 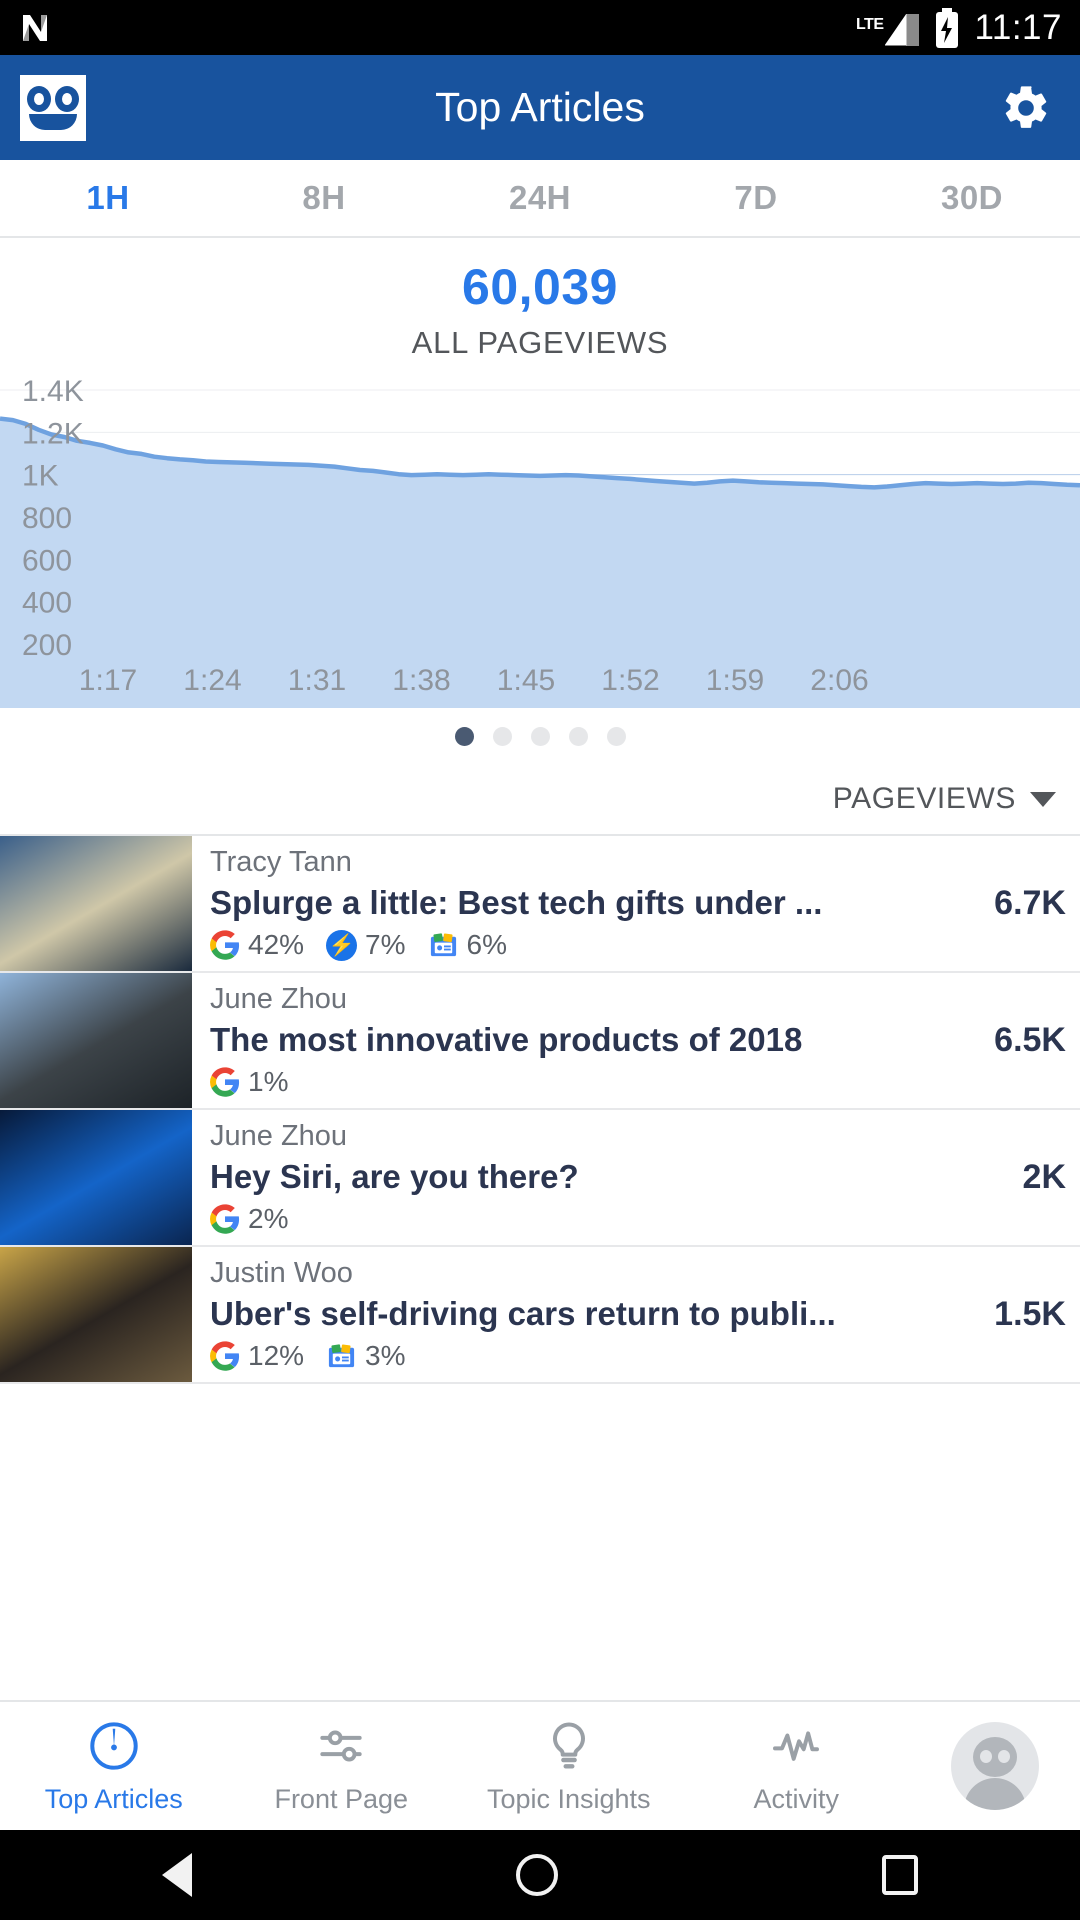 I want to click on article-source: 12%, so click(x=257, y=1356).